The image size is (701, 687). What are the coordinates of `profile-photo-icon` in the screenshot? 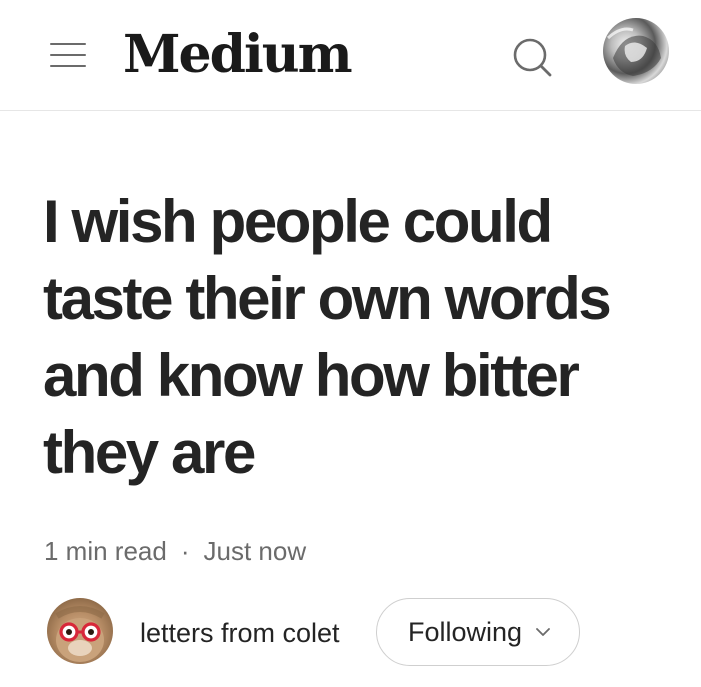 It's located at (633, 51).